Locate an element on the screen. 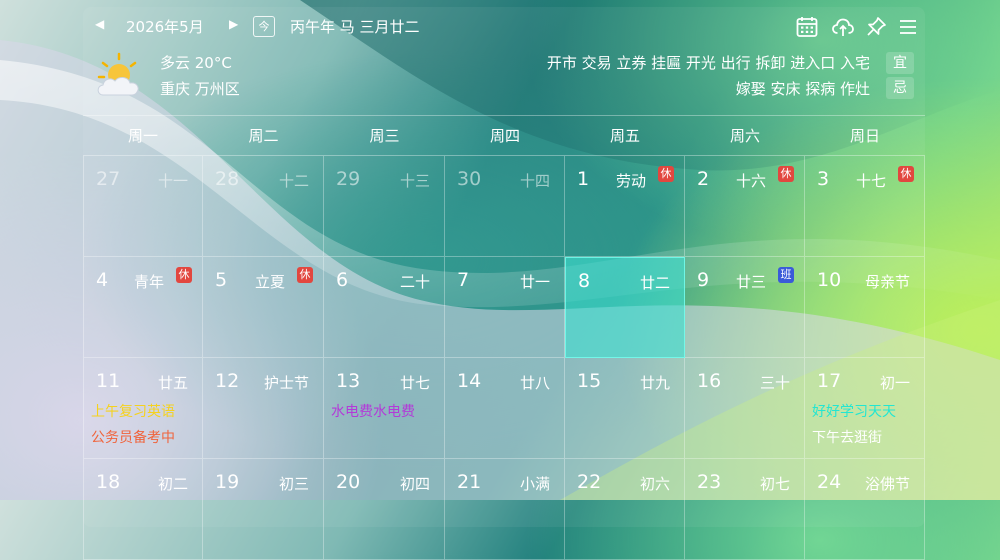 The image size is (1000, 560). day-cell: 15 廿九 is located at coordinates (625, 408).